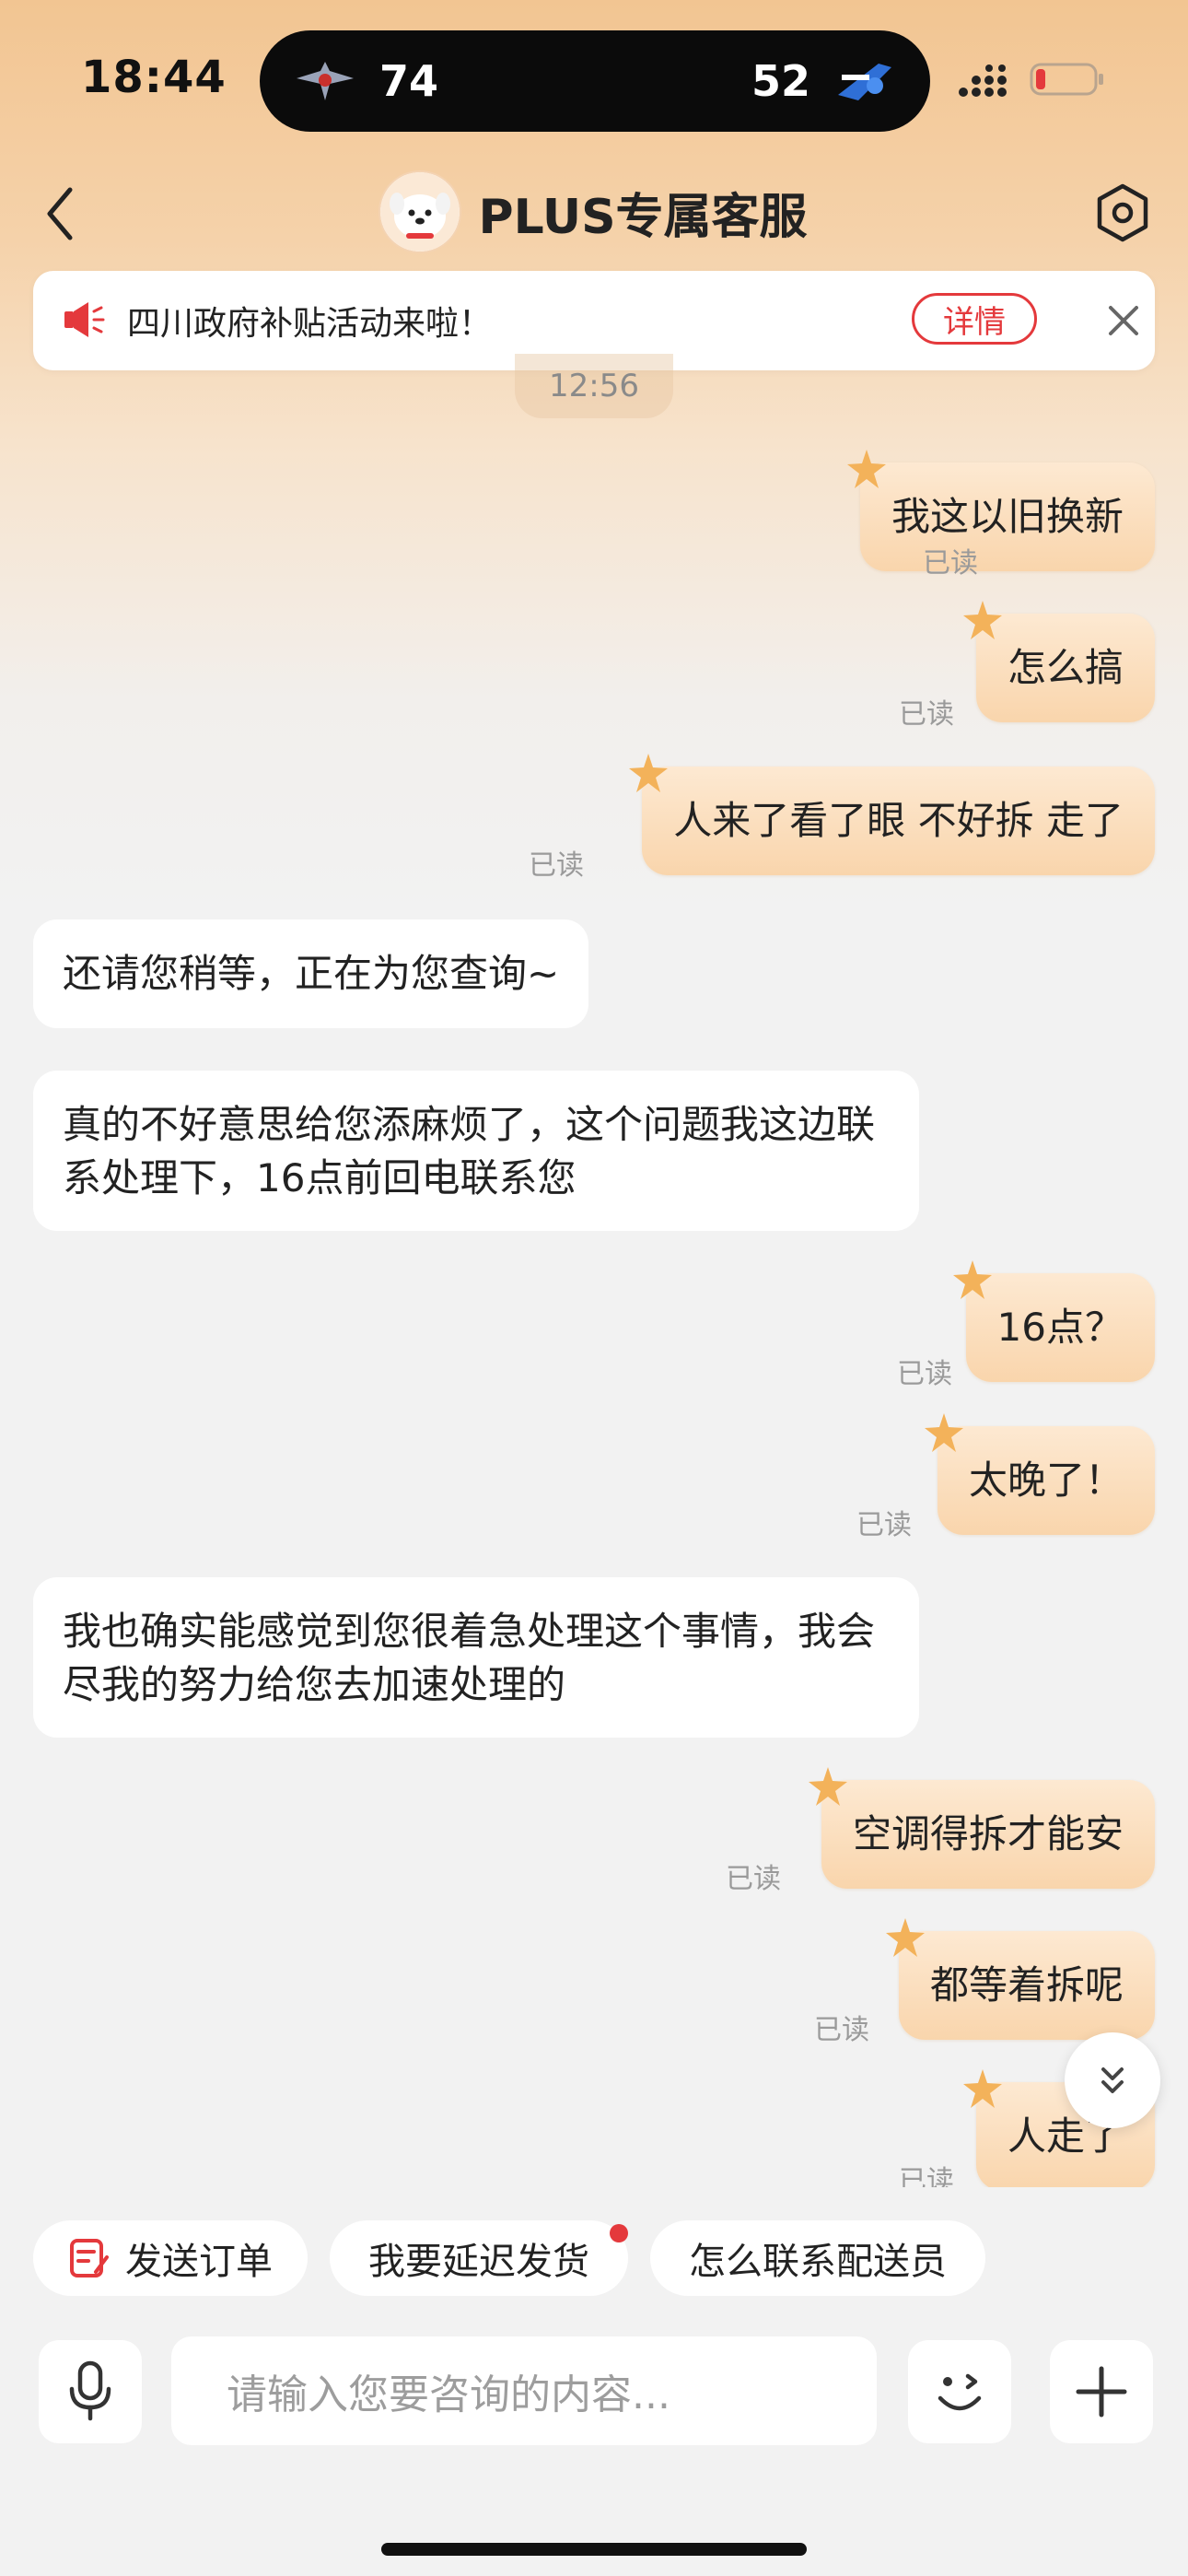 This screenshot has height=2576, width=1188. I want to click on service-avatar, so click(420, 212).